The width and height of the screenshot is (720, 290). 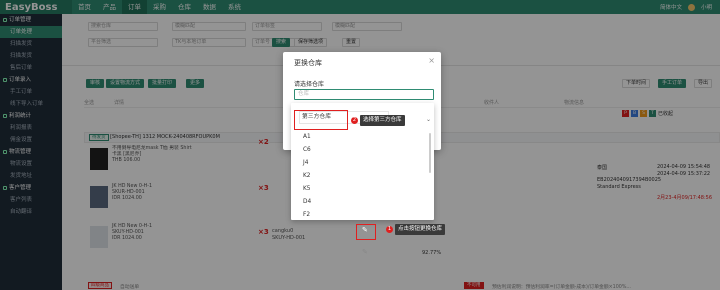 What do you see at coordinates (362, 202) in the screenshot?
I see `warehouse-option: D4` at bounding box center [362, 202].